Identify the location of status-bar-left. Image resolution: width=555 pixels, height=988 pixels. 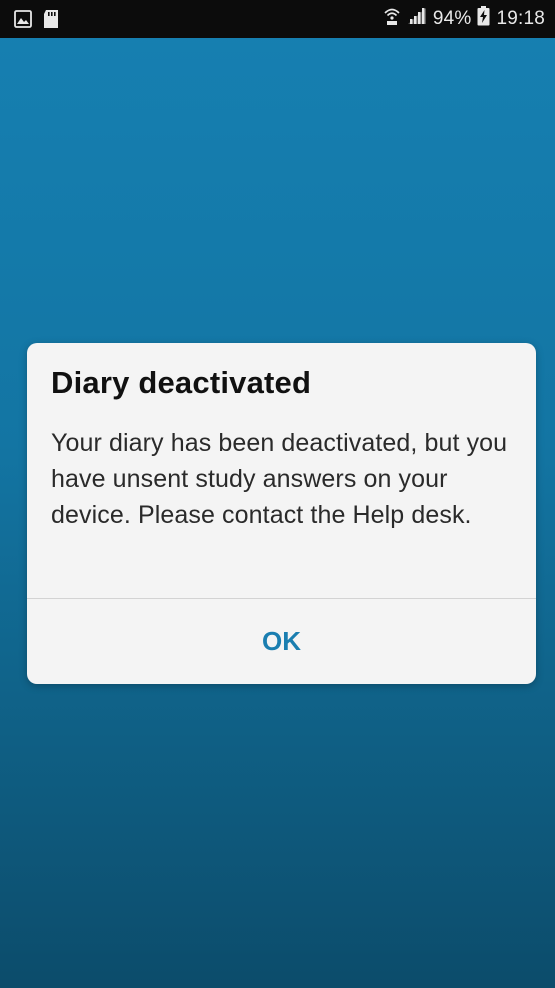
(37, 21).